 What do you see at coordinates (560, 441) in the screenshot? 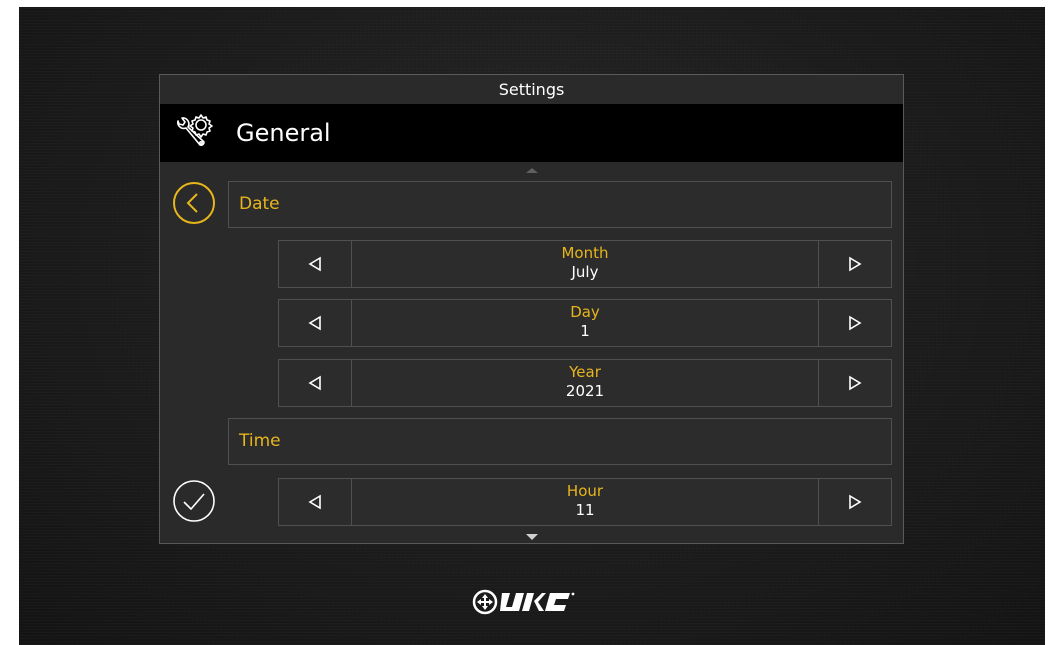
I see `section-time: Time` at bounding box center [560, 441].